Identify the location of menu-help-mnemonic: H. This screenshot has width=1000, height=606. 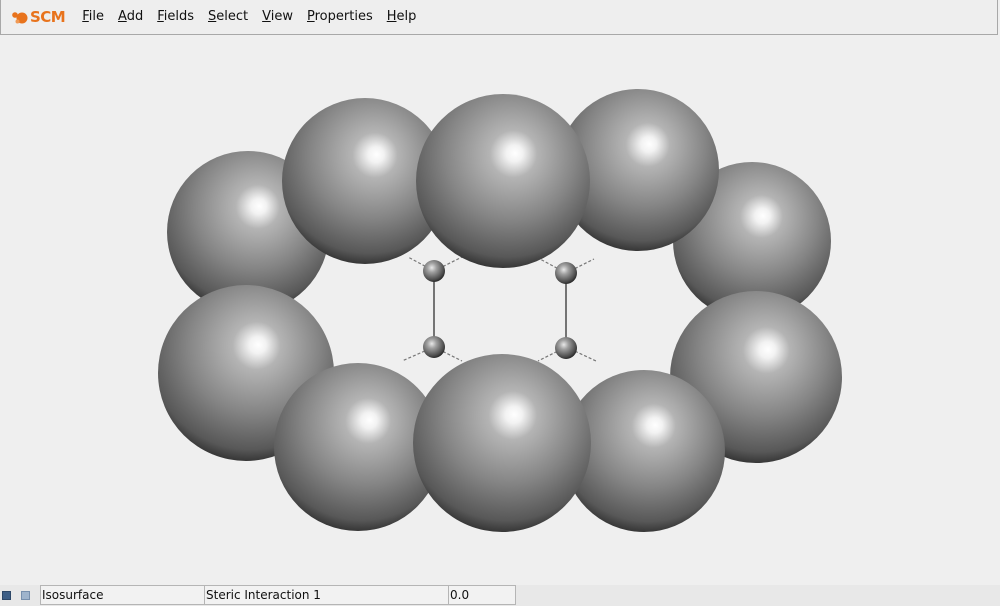
(391, 16).